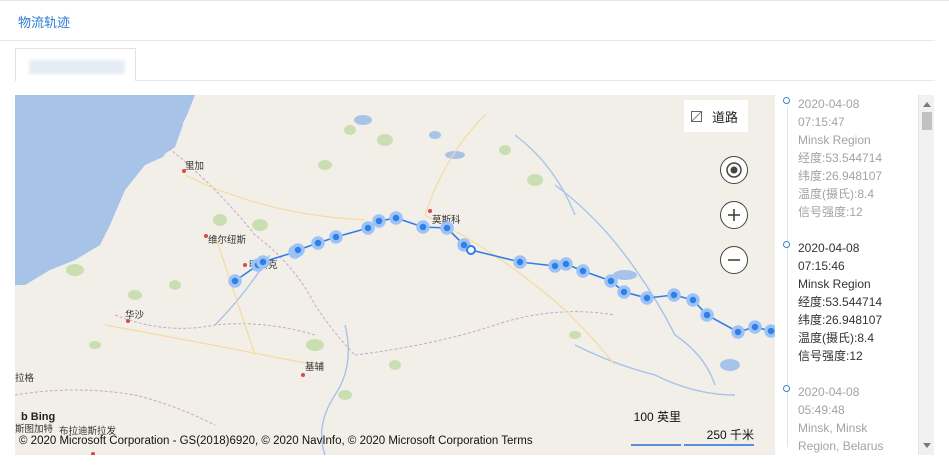  Describe the element at coordinates (657, 417) in the screenshot. I see `scale-miles-label: 100 英里` at that location.